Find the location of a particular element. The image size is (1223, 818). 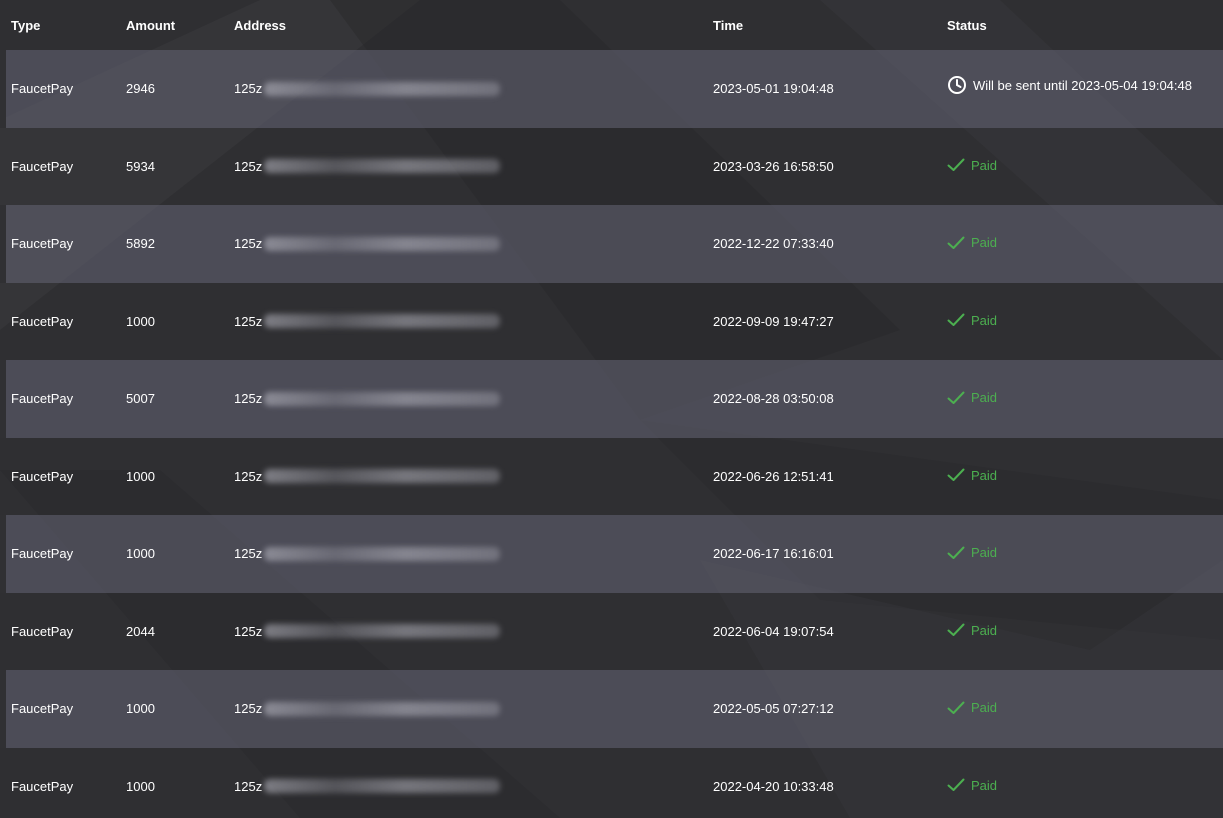

table-row: FaucetPay 5007 125z 2022-08-28 03:50:08 Paid is located at coordinates (611, 399).